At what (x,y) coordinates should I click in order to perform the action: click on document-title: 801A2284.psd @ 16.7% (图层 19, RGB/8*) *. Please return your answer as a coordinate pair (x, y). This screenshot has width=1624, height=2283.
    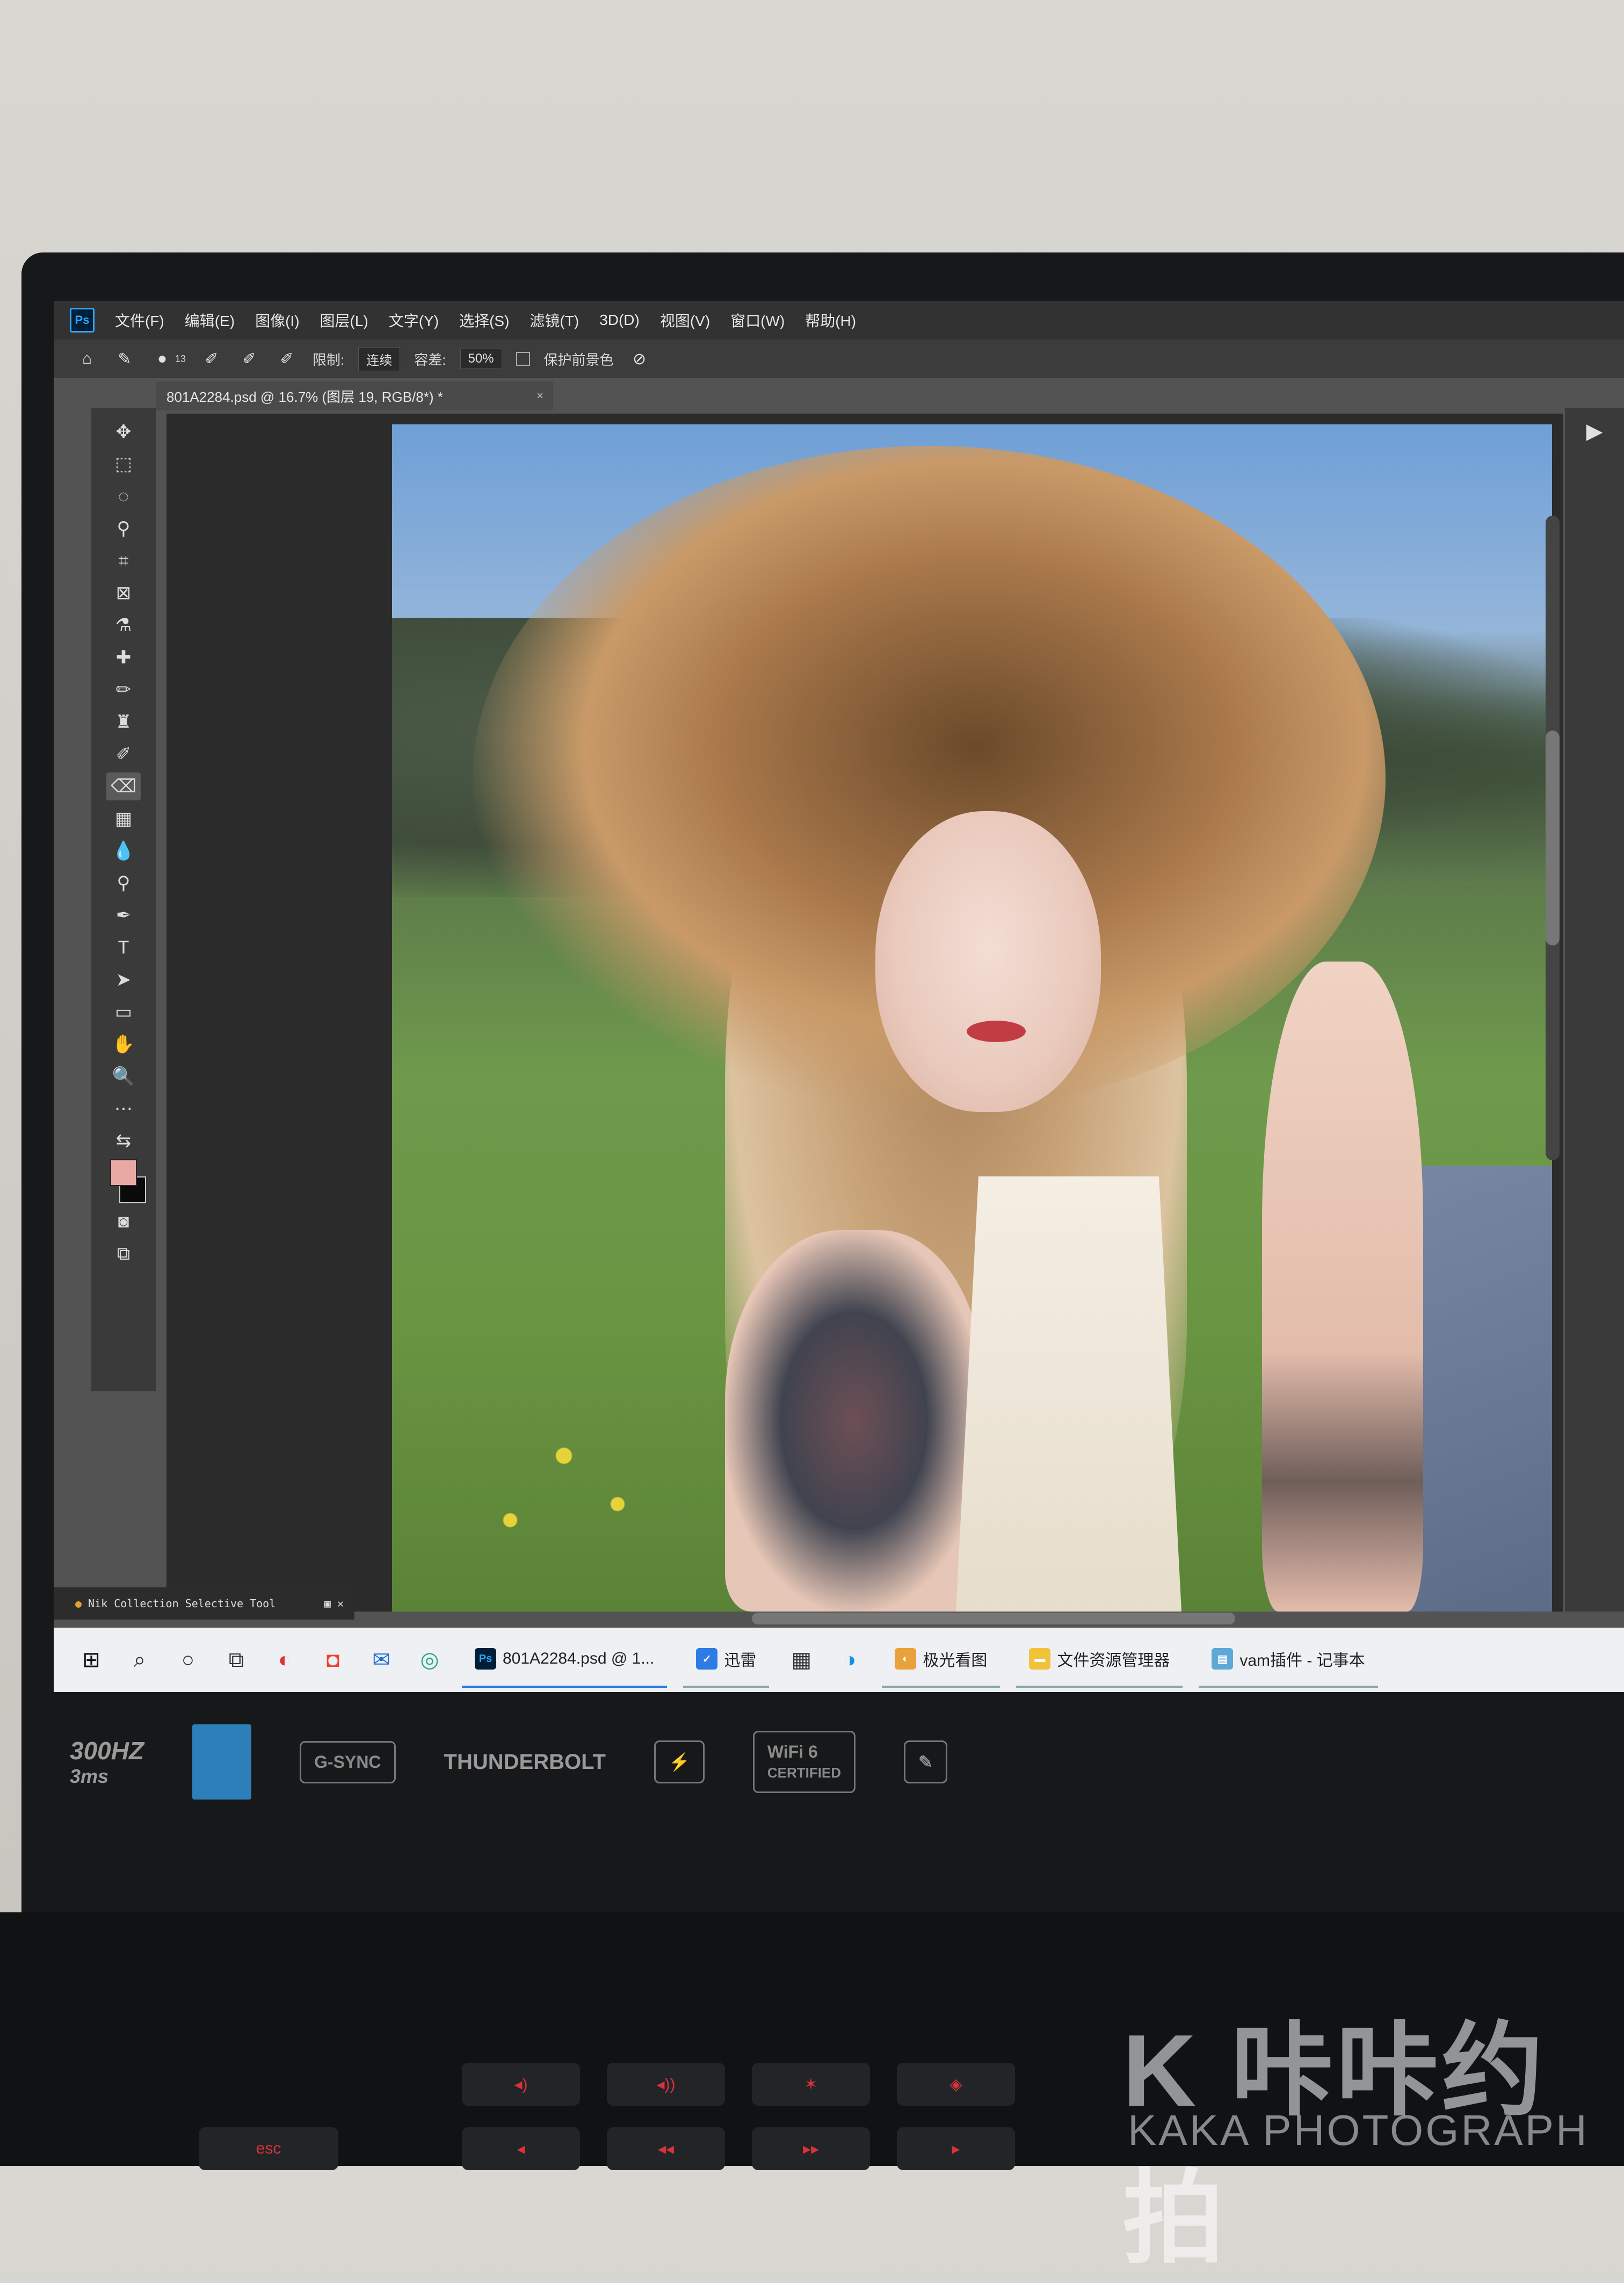
    Looking at the image, I should click on (305, 396).